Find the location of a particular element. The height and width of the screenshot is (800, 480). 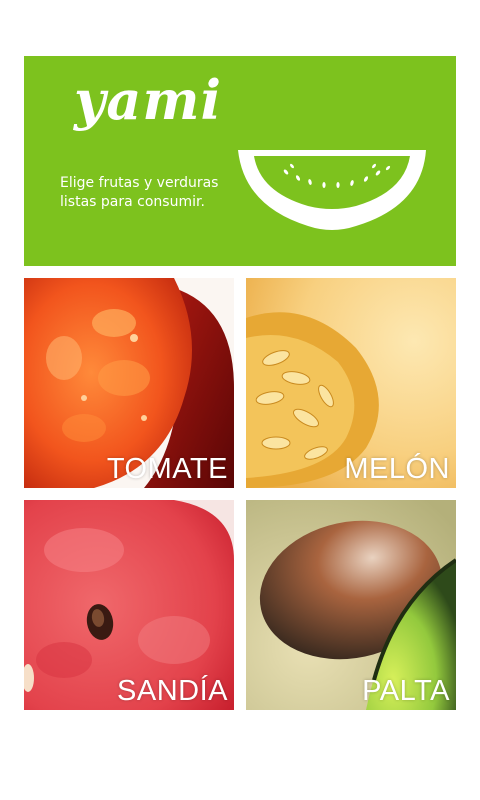

tile-label: PALTA is located at coordinates (406, 691).